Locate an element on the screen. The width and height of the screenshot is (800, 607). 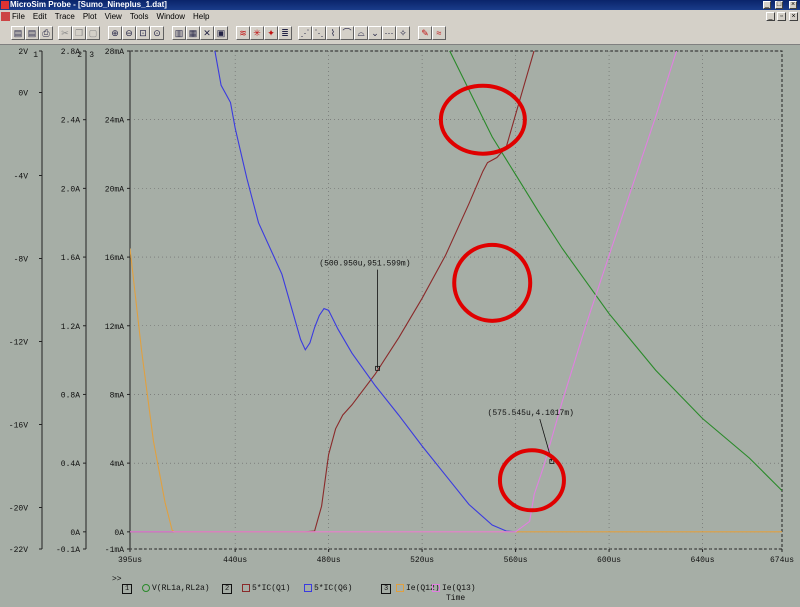
open-icon: ▤ is located at coordinates (18, 33).